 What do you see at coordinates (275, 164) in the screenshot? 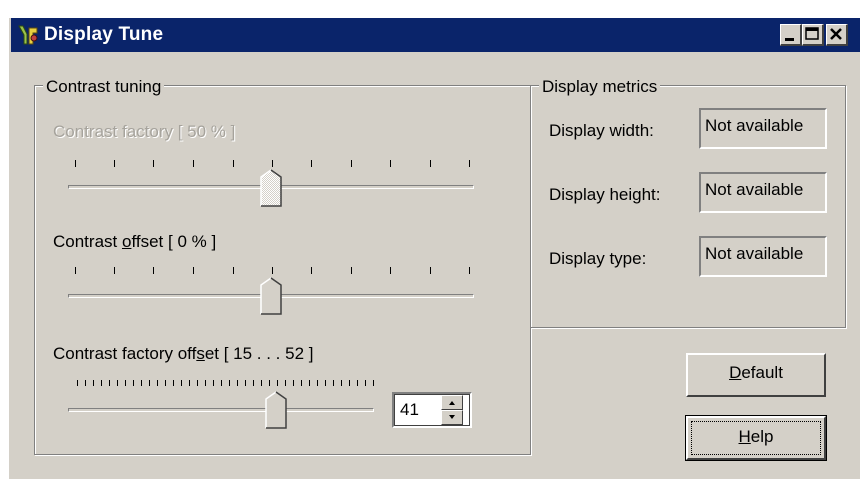
I see `contrast-factory-ticks` at bounding box center [275, 164].